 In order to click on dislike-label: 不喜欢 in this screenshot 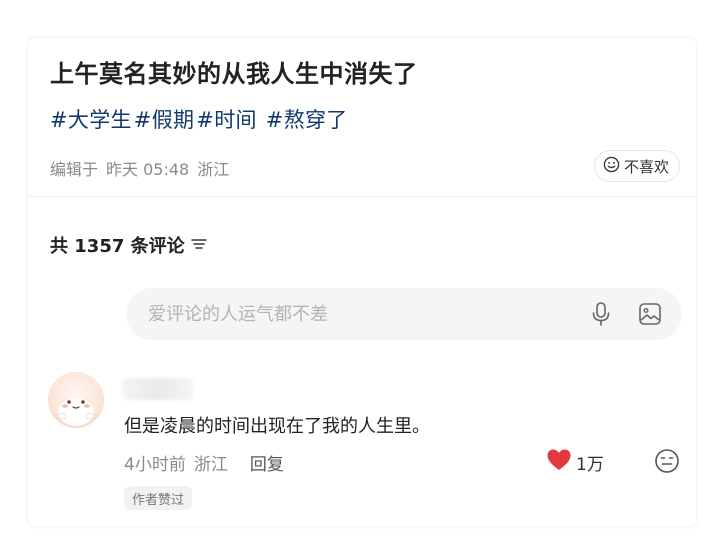, I will do `click(646, 166)`.